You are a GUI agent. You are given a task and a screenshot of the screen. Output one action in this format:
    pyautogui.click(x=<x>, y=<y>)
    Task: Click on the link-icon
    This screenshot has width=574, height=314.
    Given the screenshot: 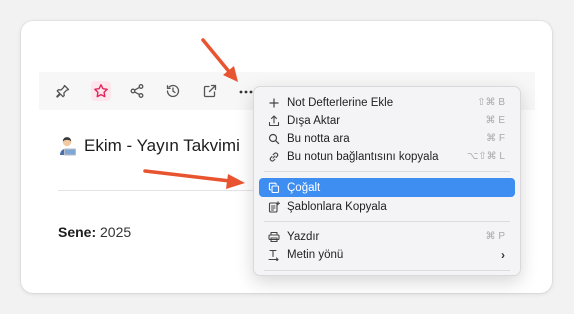 What is the action you would take?
    pyautogui.click(x=274, y=157)
    